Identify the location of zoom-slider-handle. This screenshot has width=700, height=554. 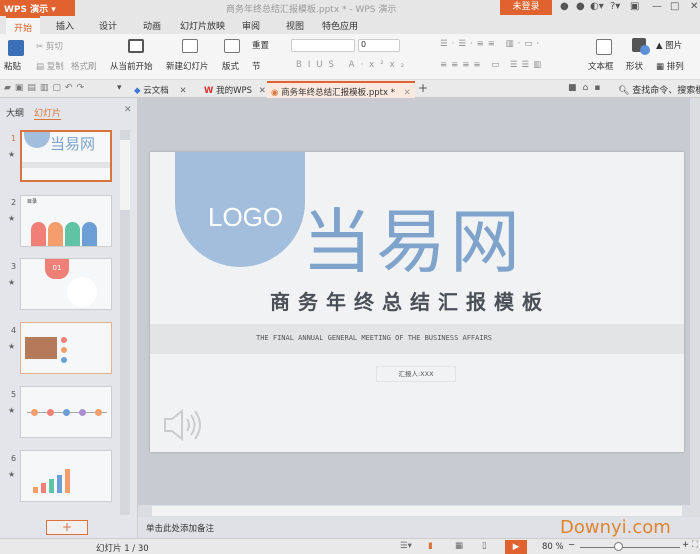
(618, 546).